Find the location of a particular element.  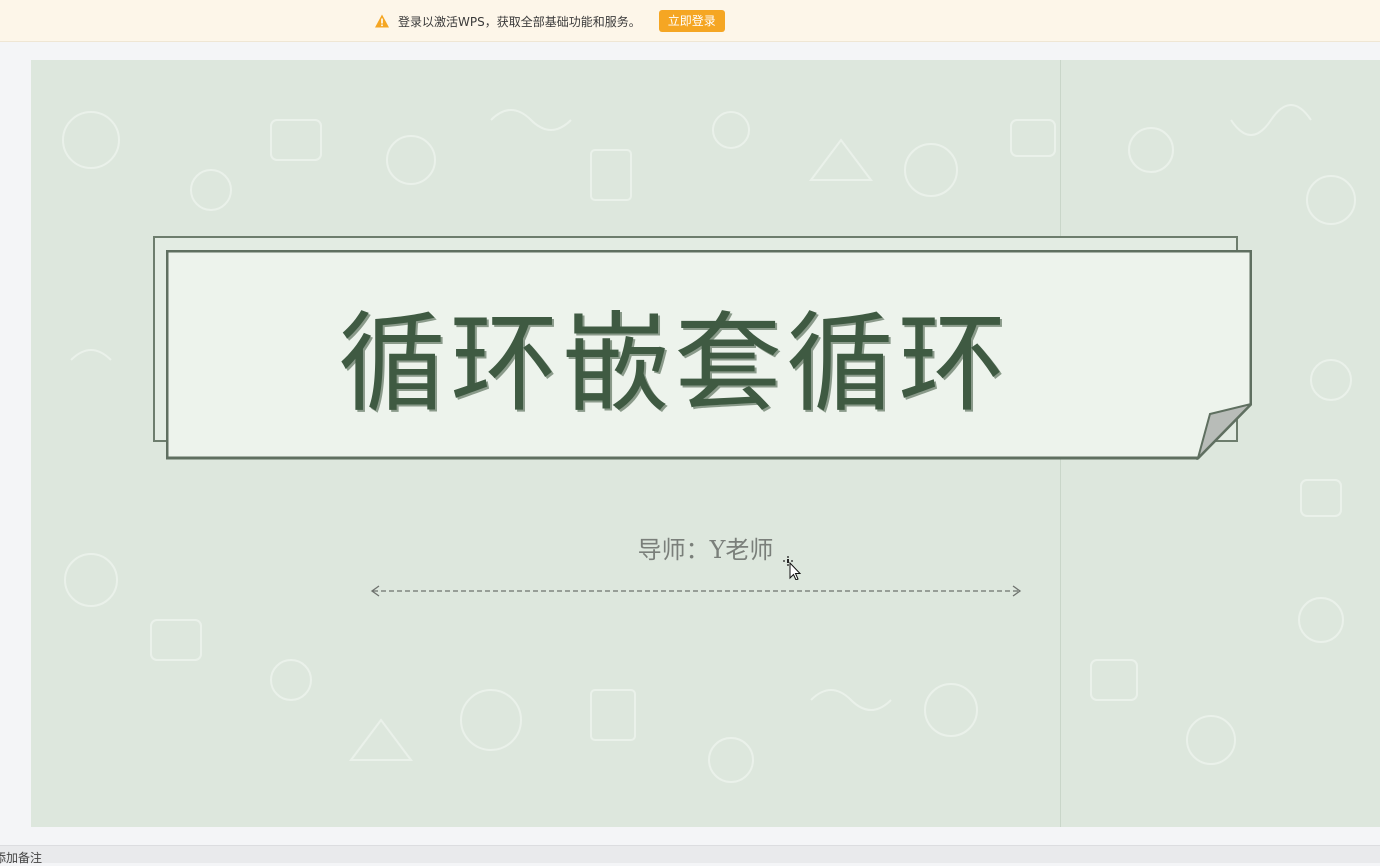

slide-subtitle: 导师：Y老师 is located at coordinates (705, 550).